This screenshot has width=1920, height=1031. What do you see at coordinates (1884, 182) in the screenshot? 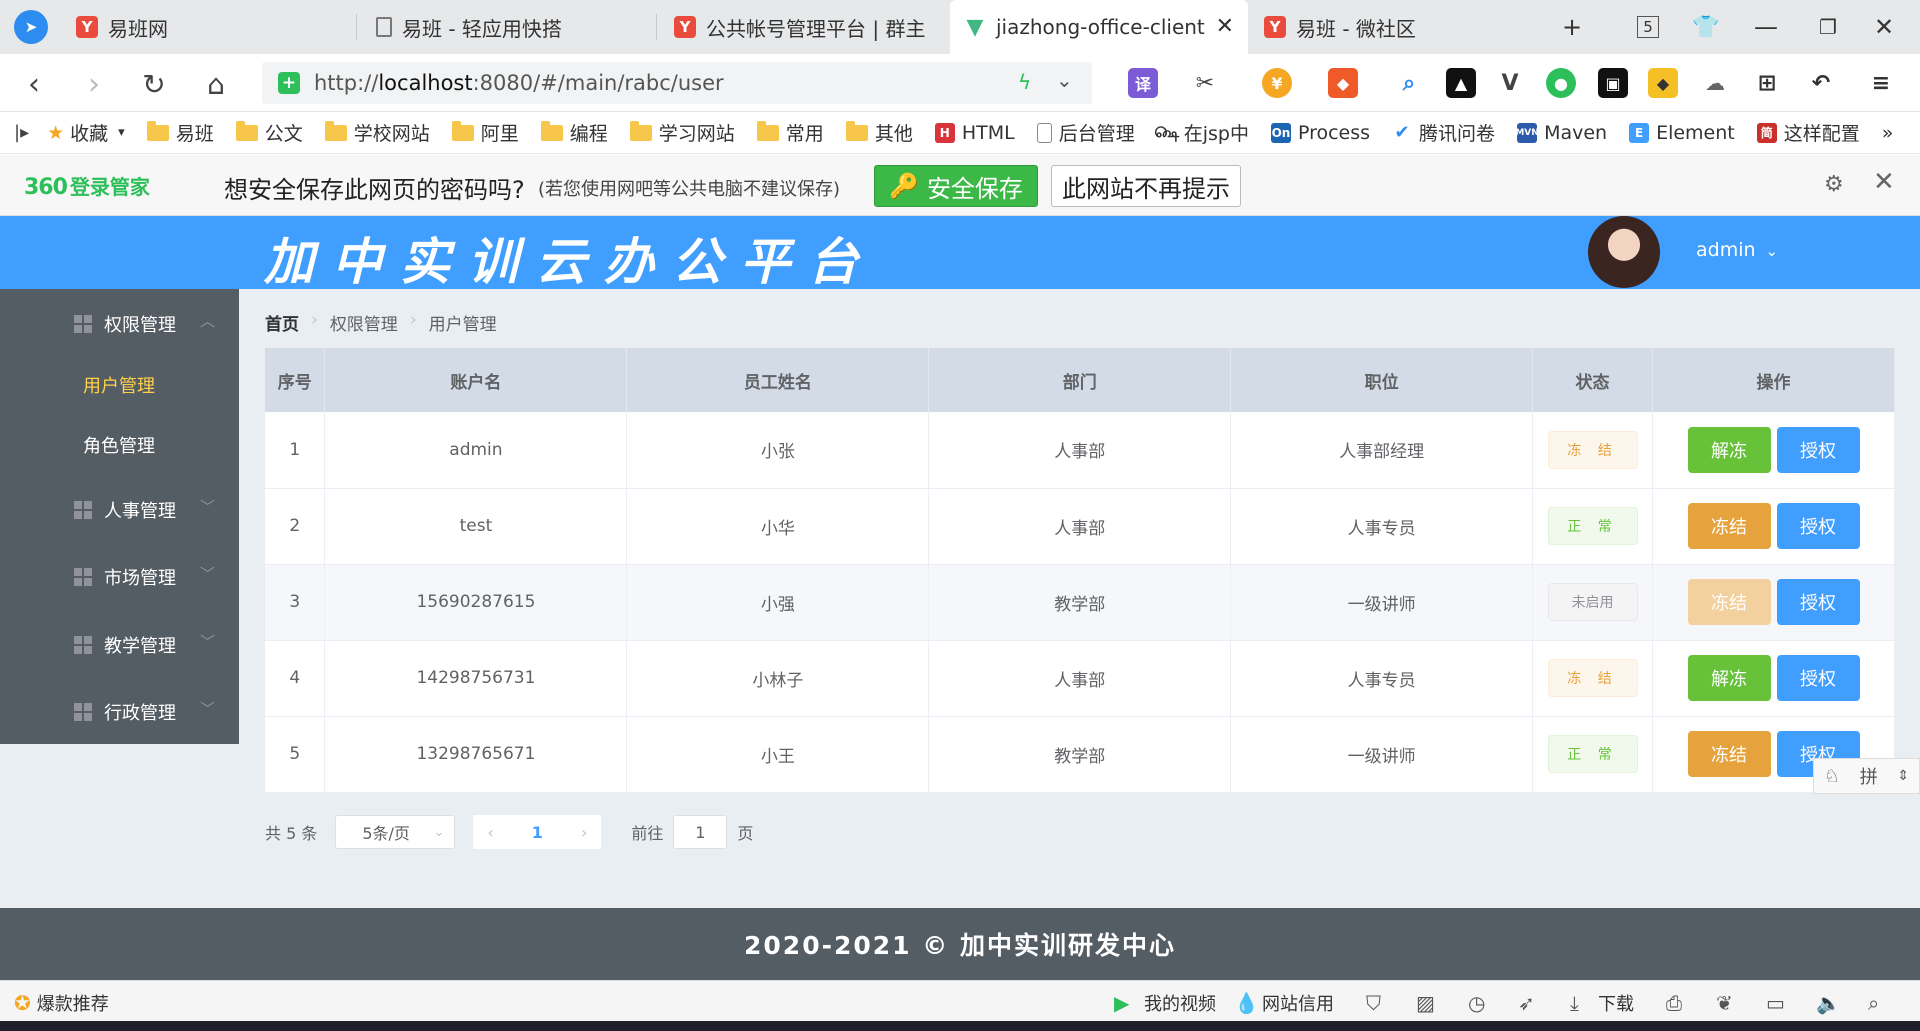
I see `close-icon: ✕` at bounding box center [1884, 182].